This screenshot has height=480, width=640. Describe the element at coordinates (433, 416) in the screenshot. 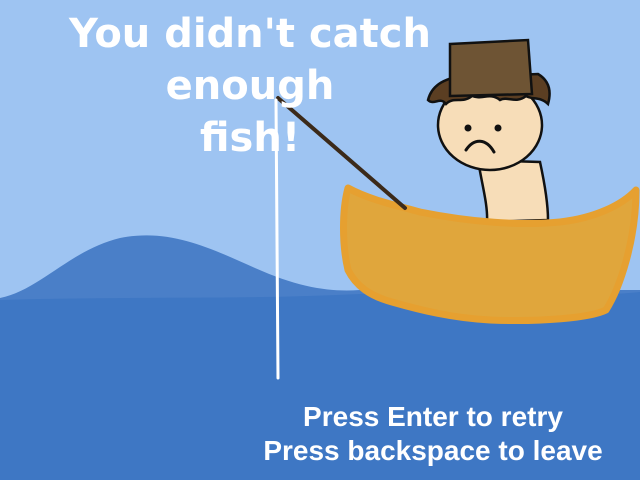

I see `retry-prompt: Press Enter to retry` at that location.